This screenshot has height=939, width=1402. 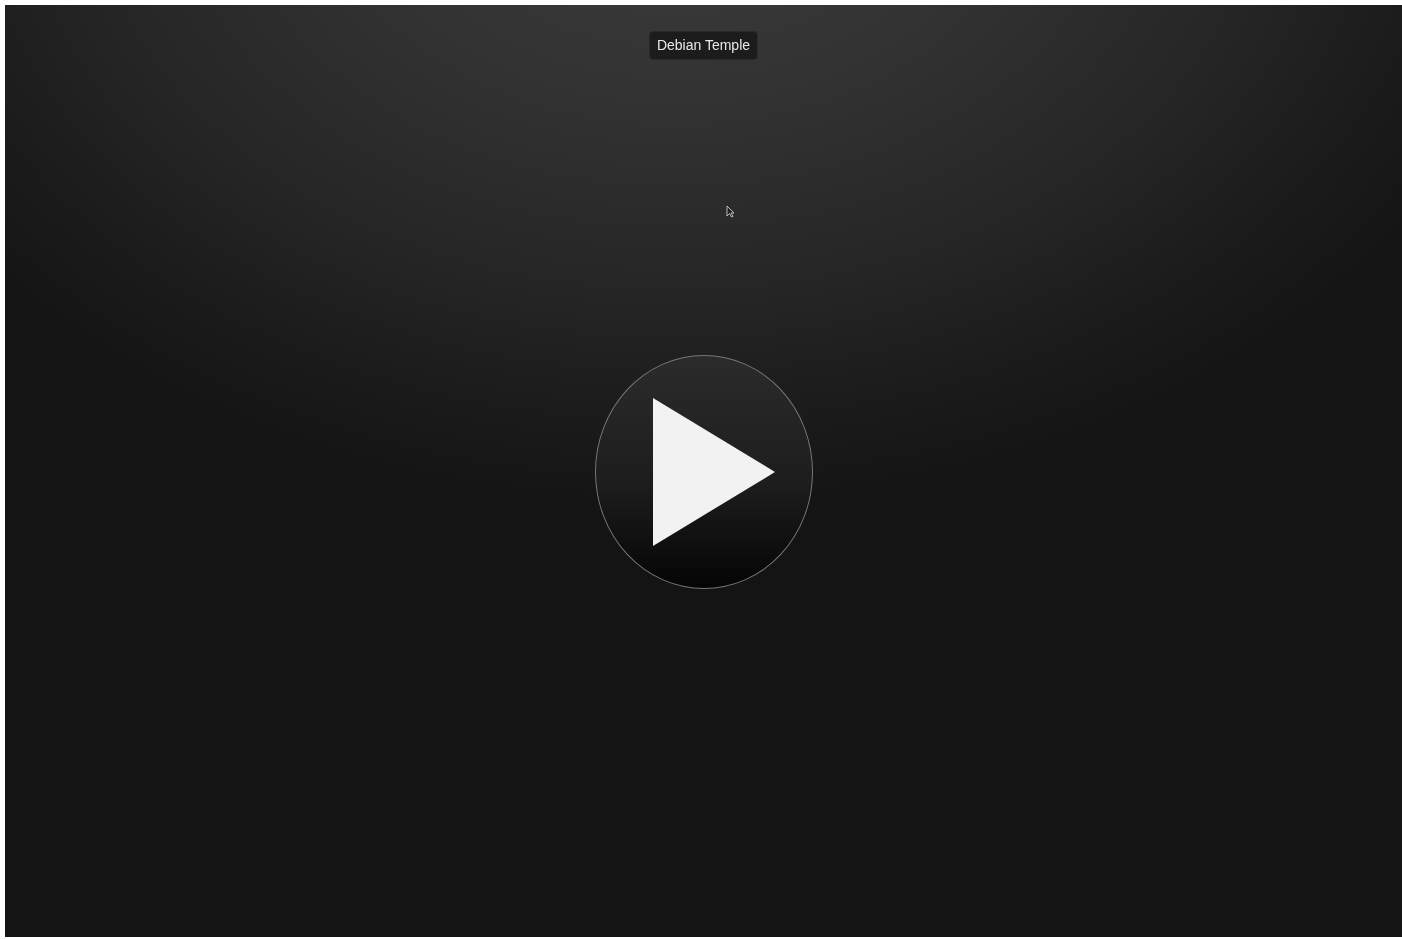 I want to click on mouse-pointer-icon, so click(x=730, y=211).